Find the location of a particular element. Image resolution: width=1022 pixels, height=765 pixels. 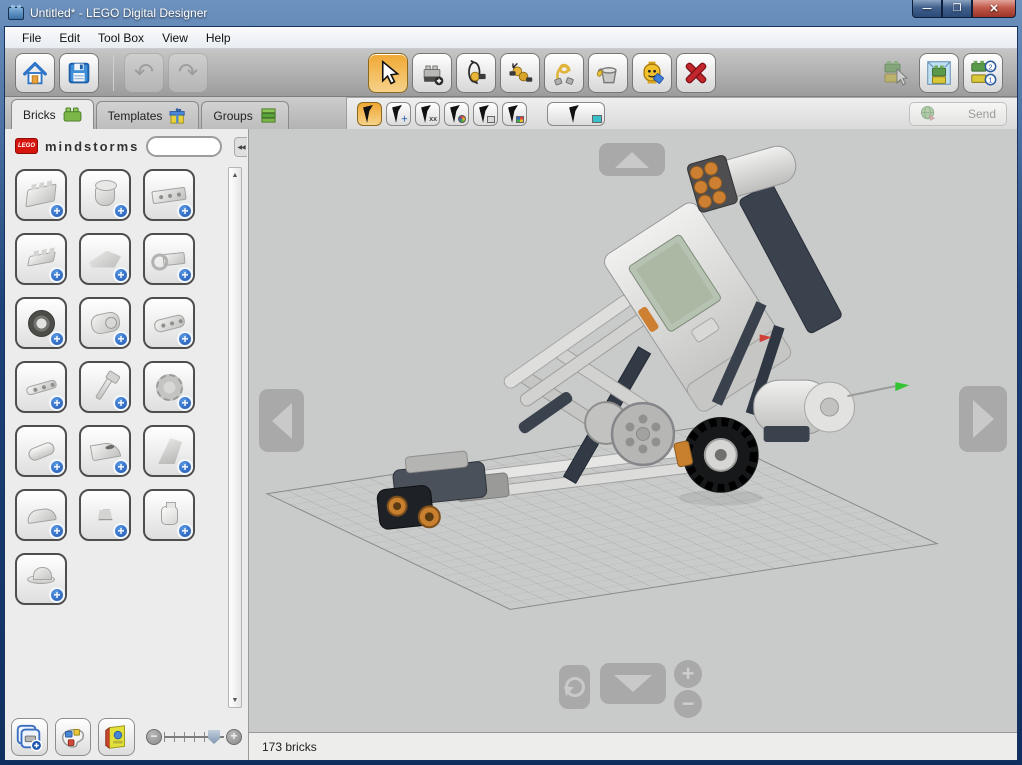

close-button is located at coordinates (994, 9).